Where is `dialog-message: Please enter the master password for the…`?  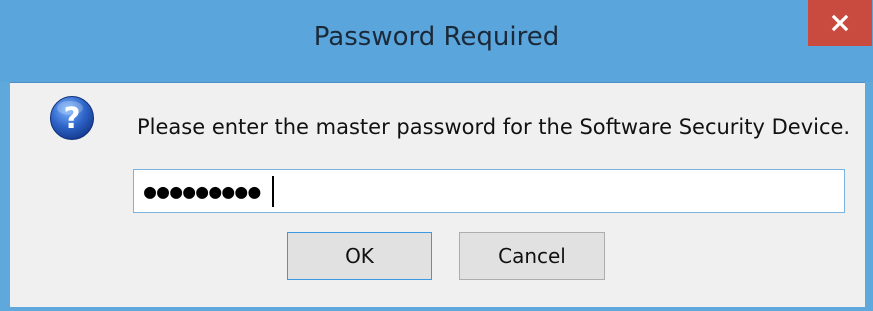
dialog-message: Please enter the master password for the… is located at coordinates (494, 127).